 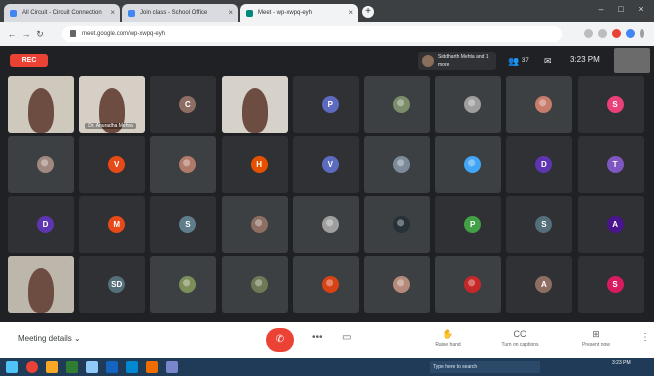 I want to click on camera-toggle-icon: ▭, so click(x=346, y=337).